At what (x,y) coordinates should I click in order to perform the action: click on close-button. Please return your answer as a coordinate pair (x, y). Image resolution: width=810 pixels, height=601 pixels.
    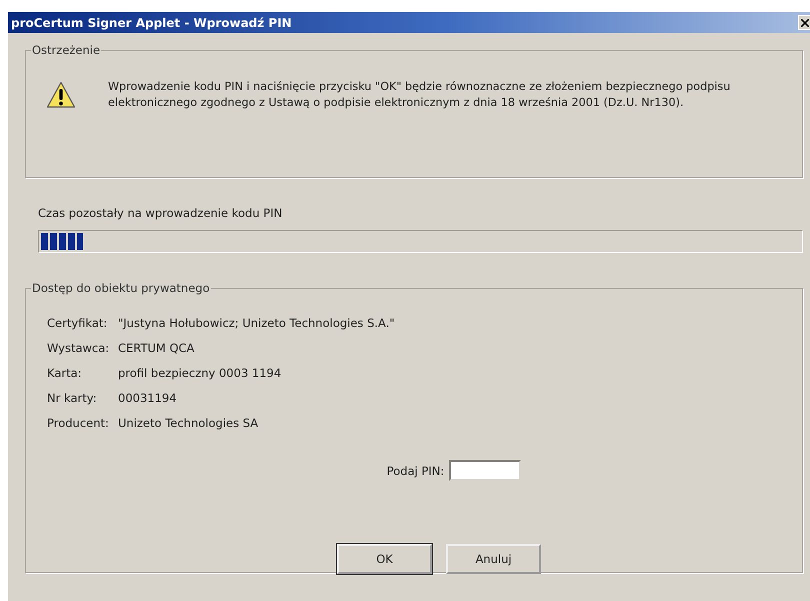
    Looking at the image, I should click on (804, 22).